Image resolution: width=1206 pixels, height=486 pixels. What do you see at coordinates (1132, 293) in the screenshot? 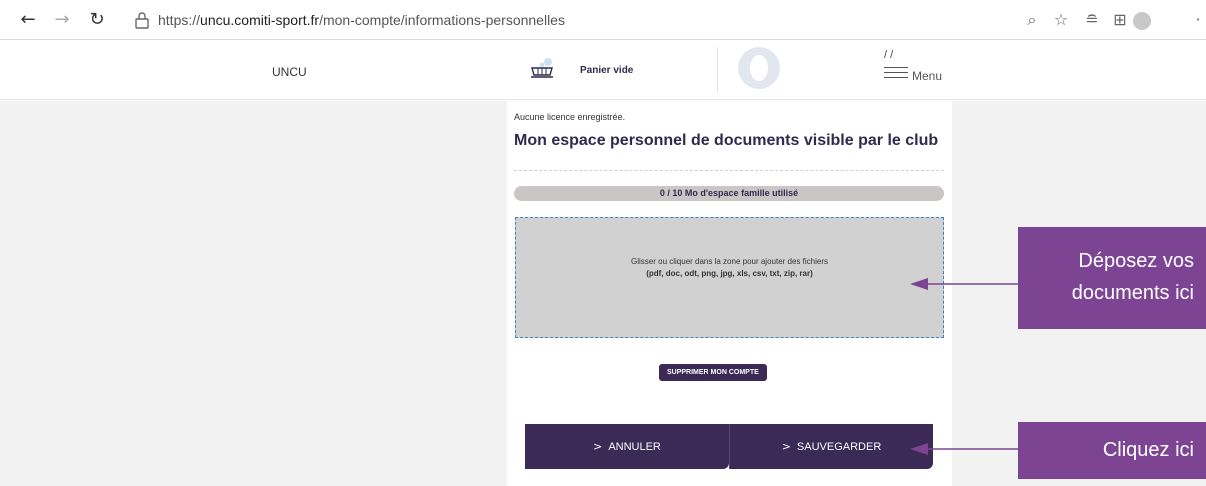
I see `upload-callout-line2: documents ici` at bounding box center [1132, 293].